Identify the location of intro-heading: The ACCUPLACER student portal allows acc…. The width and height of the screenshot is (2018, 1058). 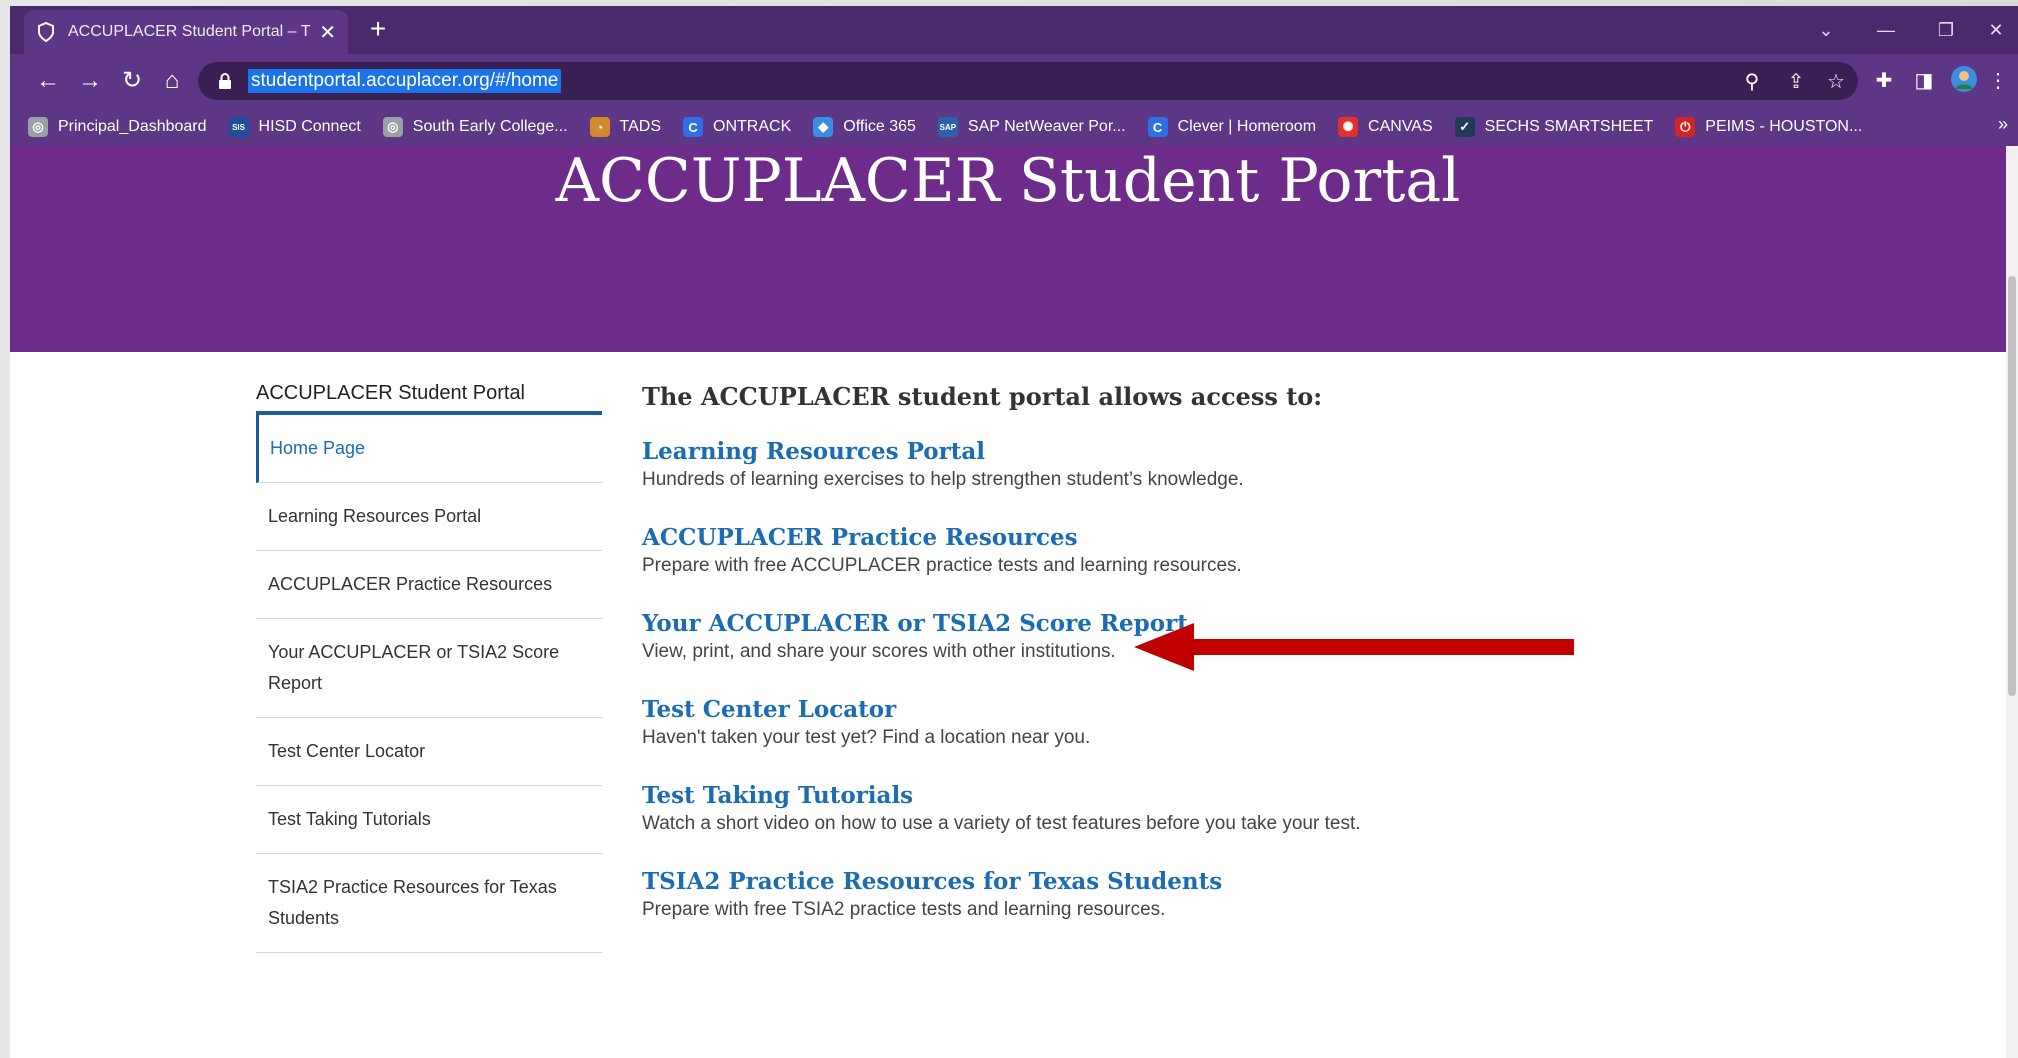
(982, 396).